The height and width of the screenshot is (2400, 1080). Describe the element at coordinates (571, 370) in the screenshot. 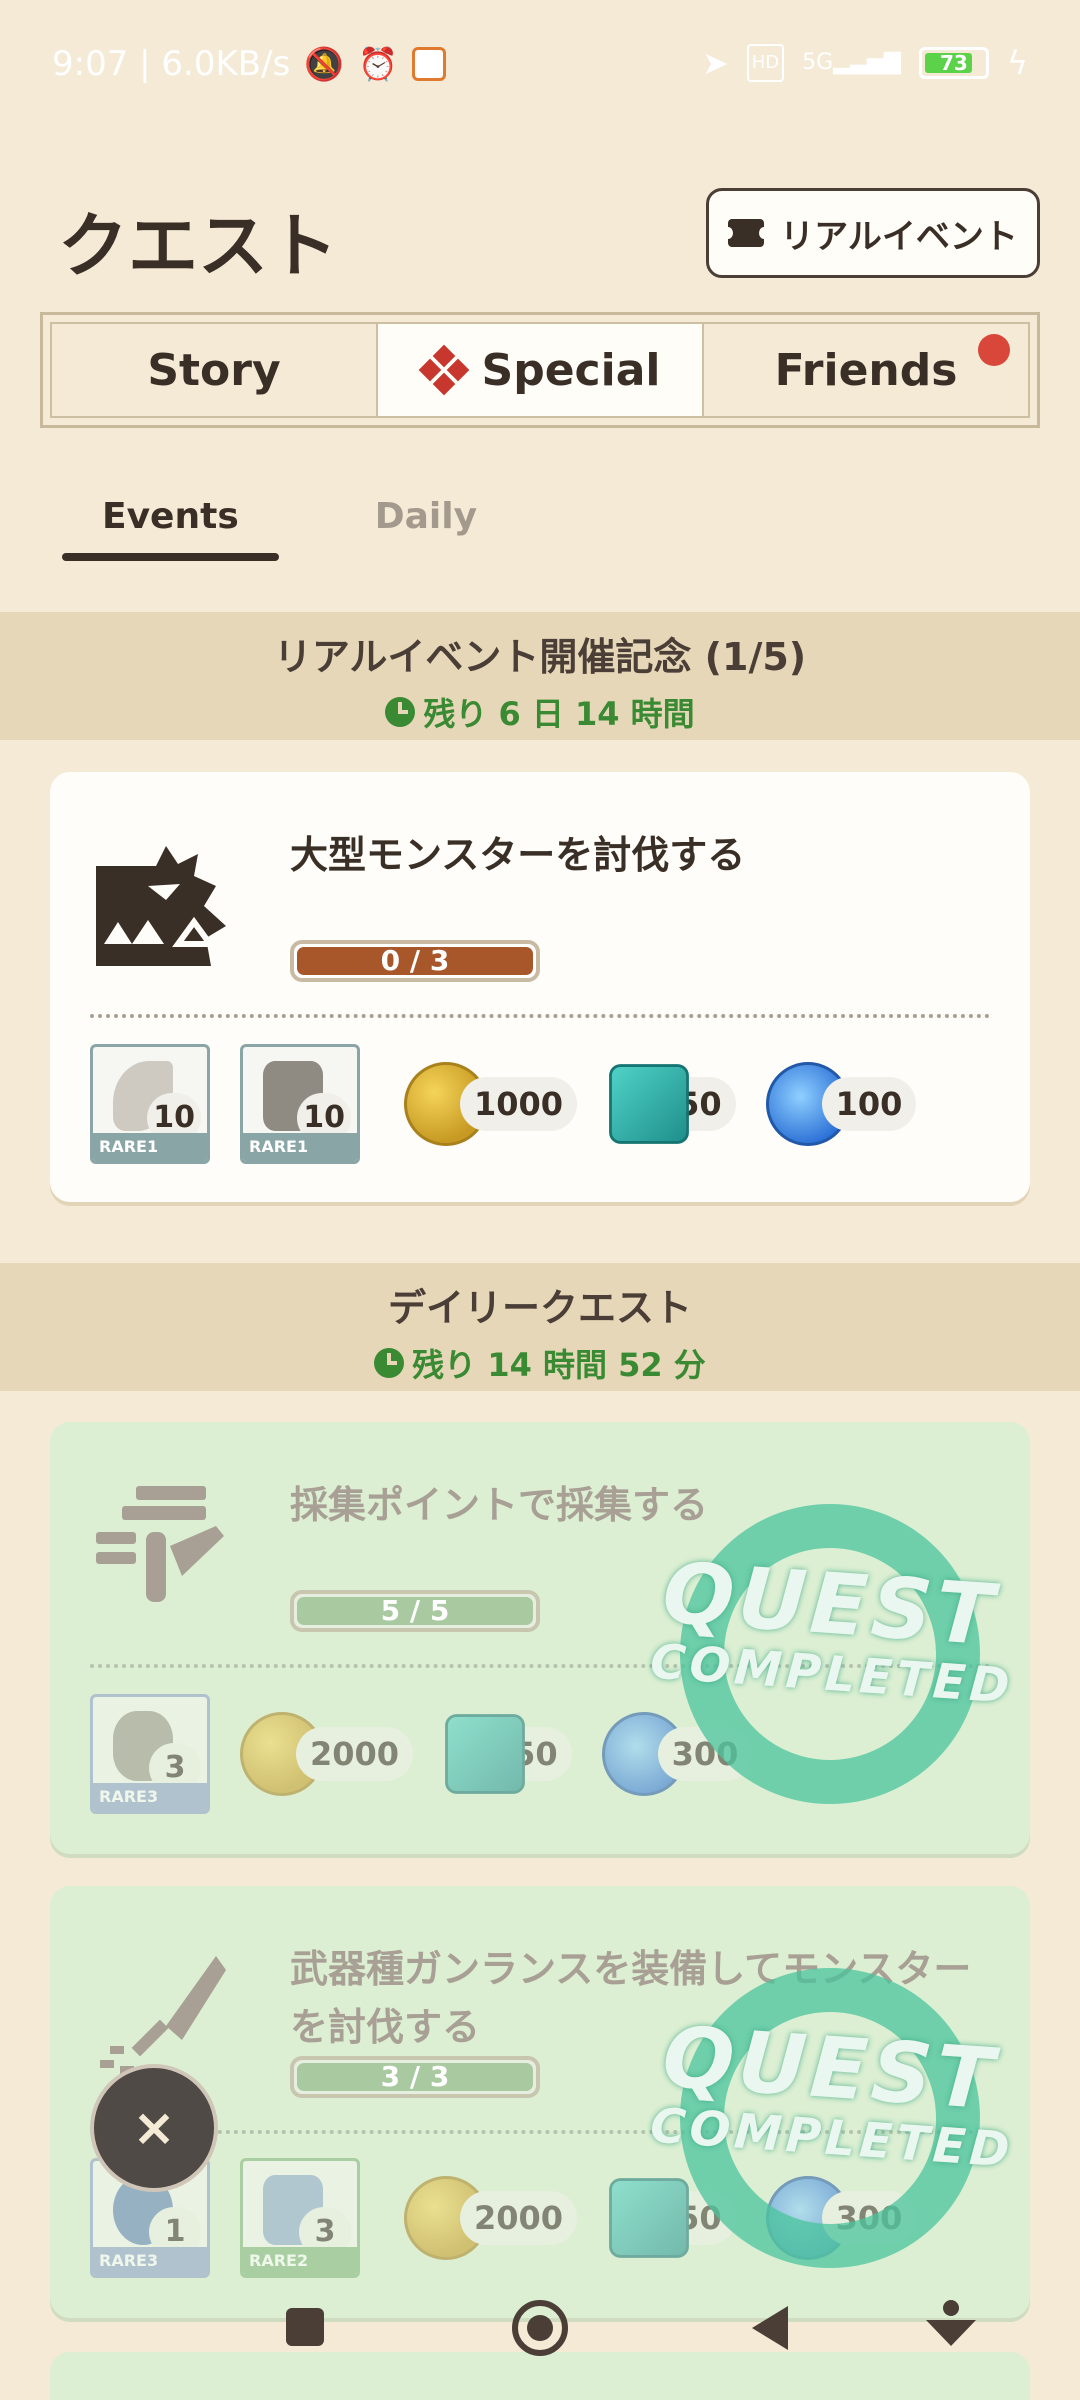

I see `tab-special-label: Special` at that location.